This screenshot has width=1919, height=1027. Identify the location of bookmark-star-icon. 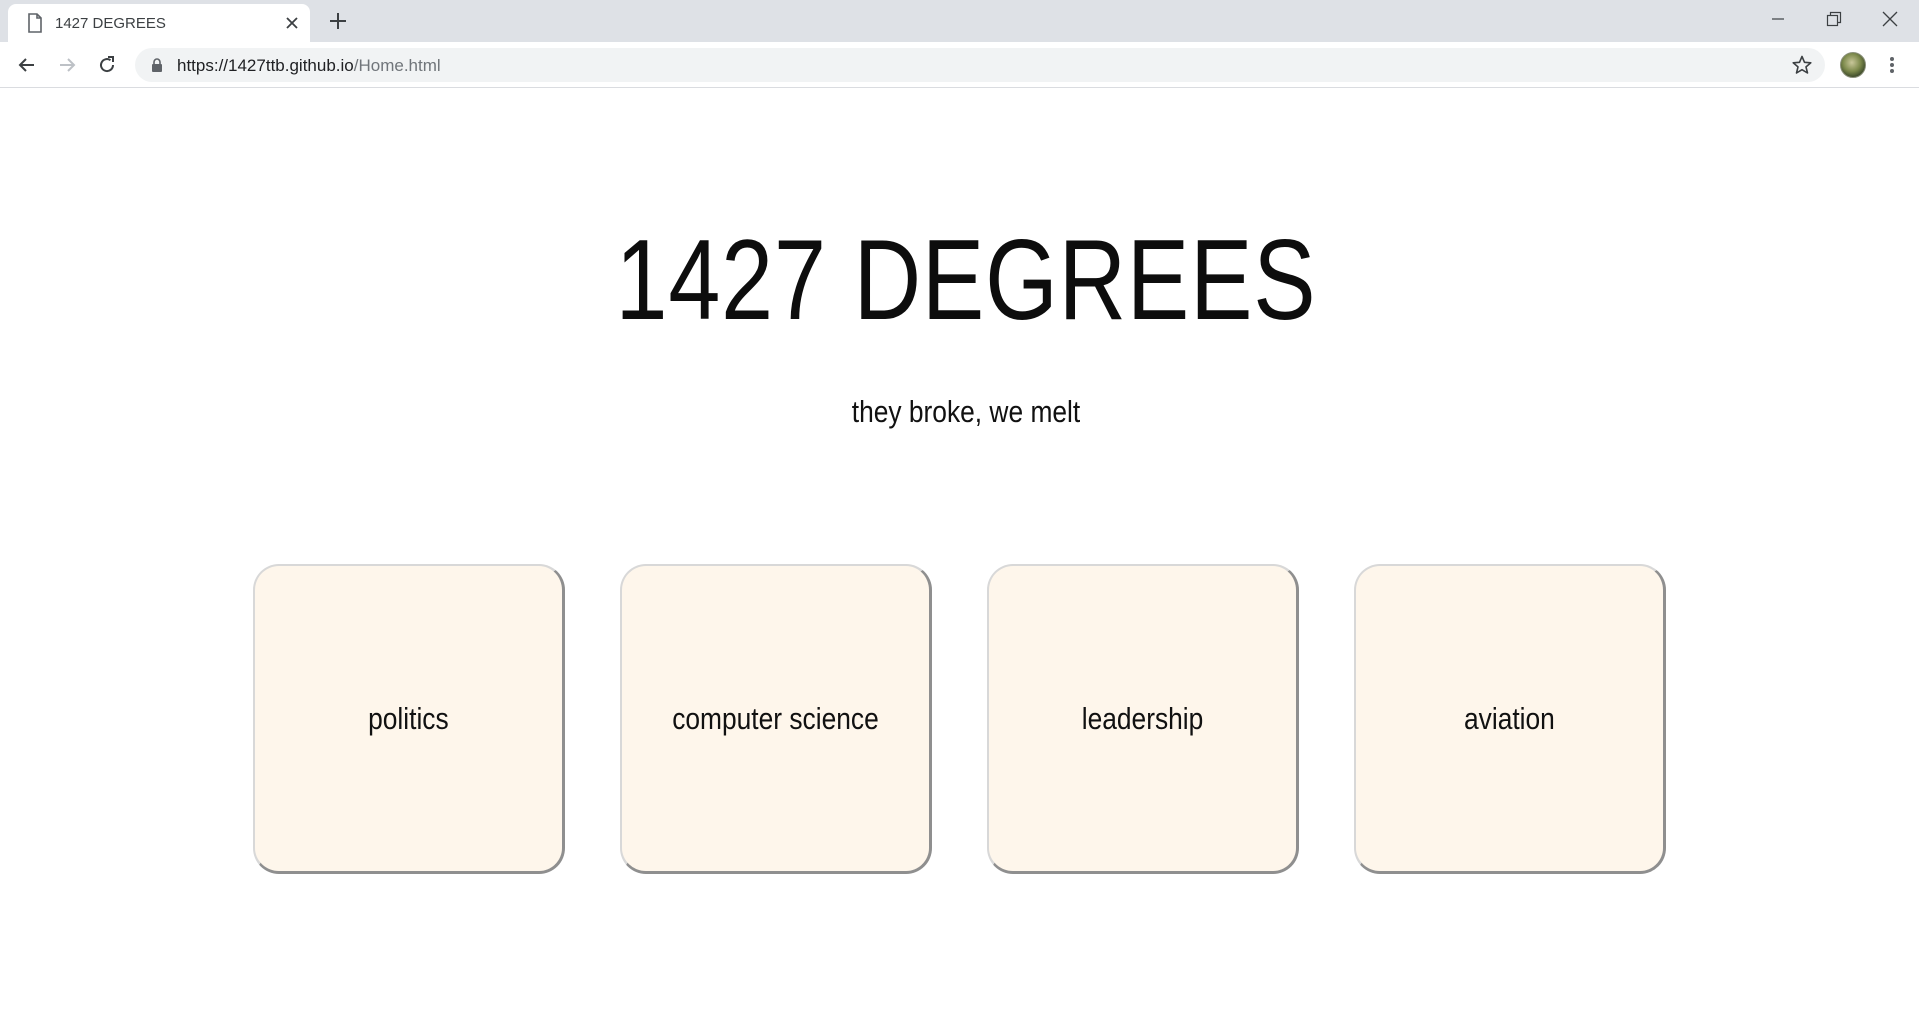
(1802, 65).